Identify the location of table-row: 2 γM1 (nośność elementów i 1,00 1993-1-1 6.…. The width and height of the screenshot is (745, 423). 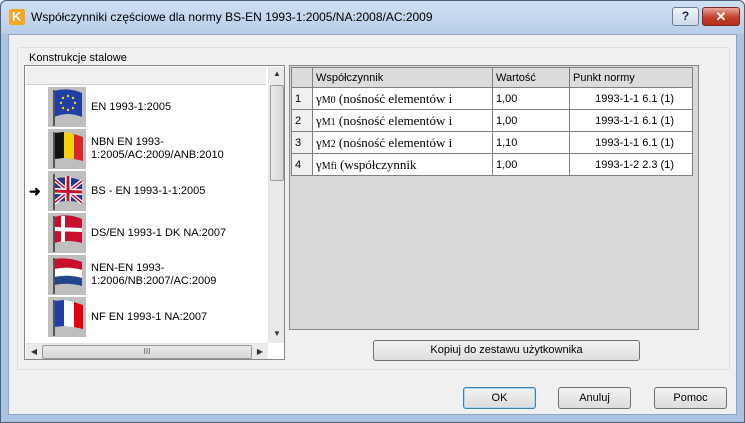
(492, 120).